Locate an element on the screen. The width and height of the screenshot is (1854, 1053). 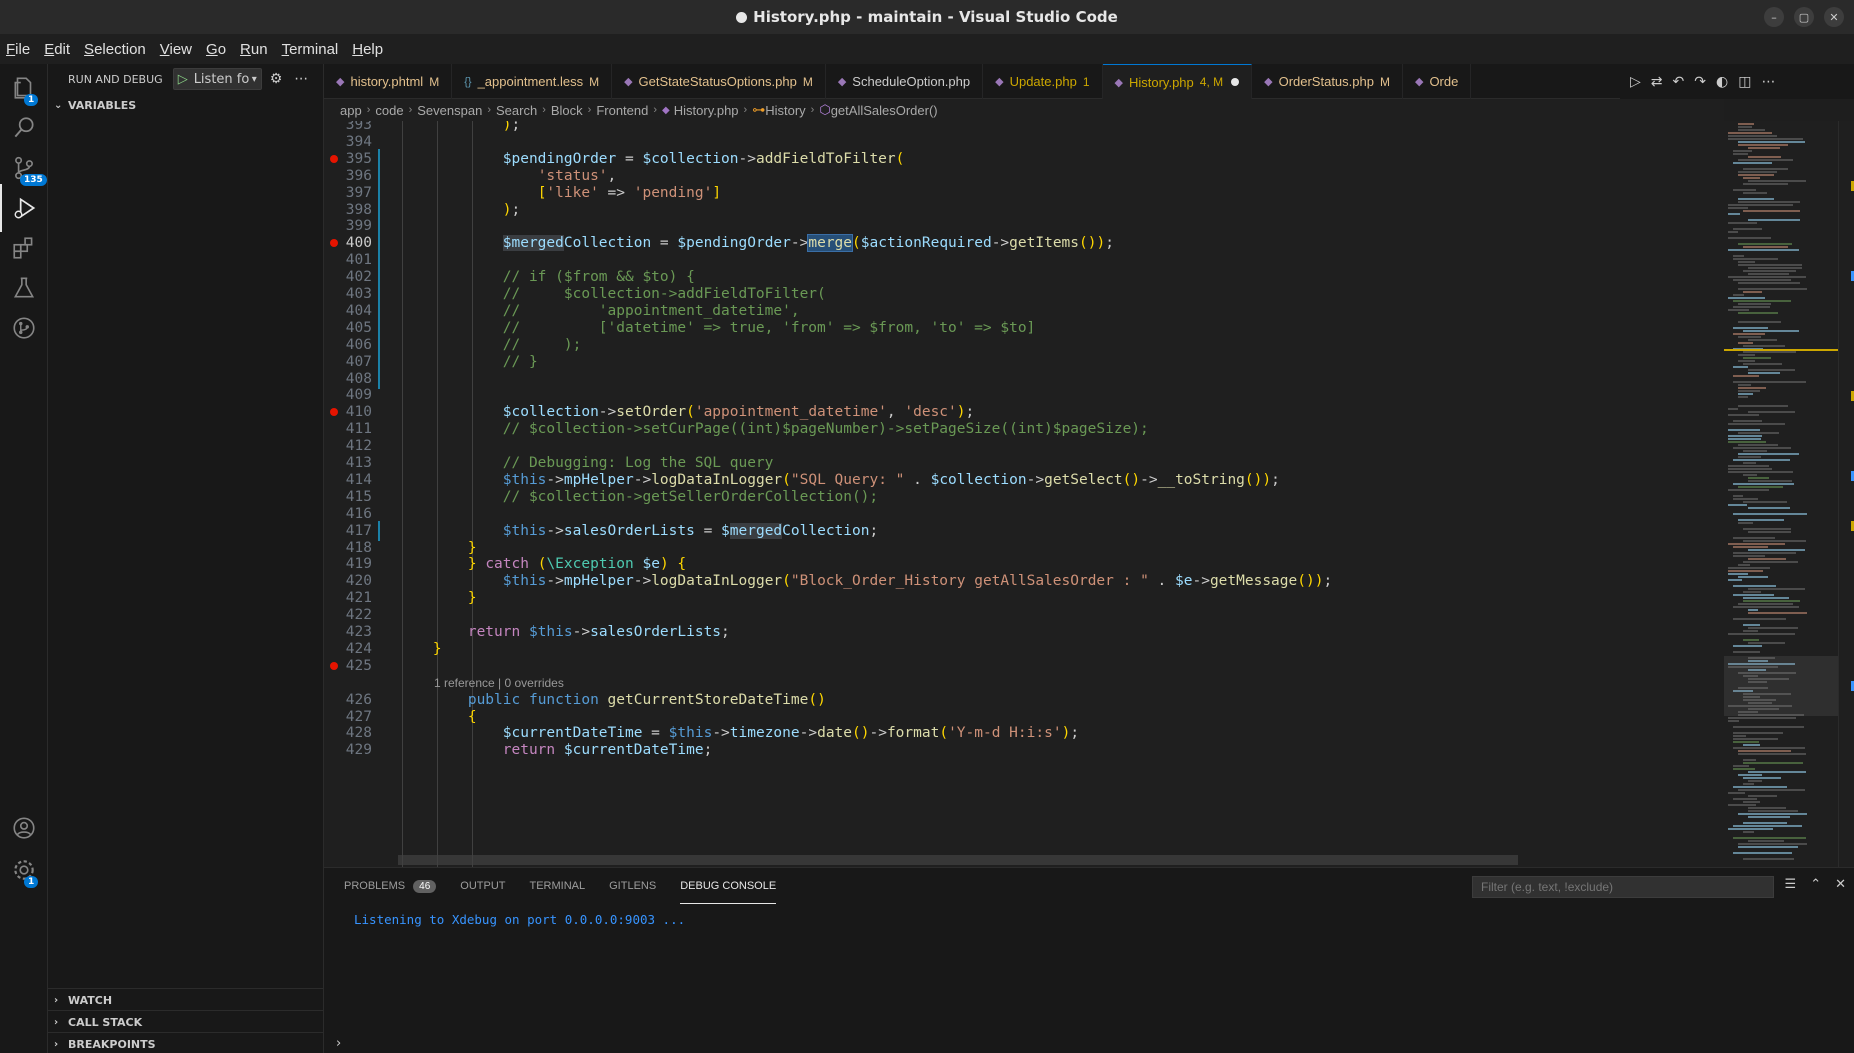
run-icon: ▷ is located at coordinates (1635, 82).